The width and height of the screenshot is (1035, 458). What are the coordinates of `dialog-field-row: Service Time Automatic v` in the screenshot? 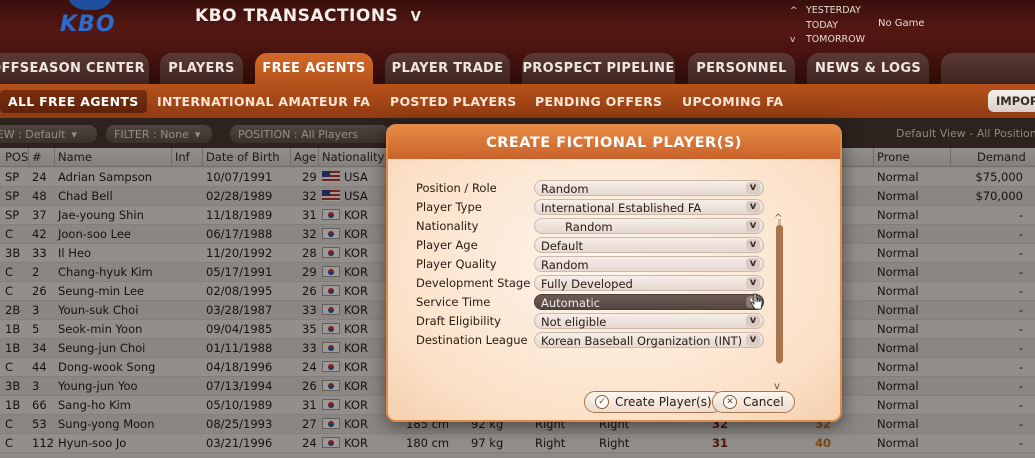 It's located at (591, 302).